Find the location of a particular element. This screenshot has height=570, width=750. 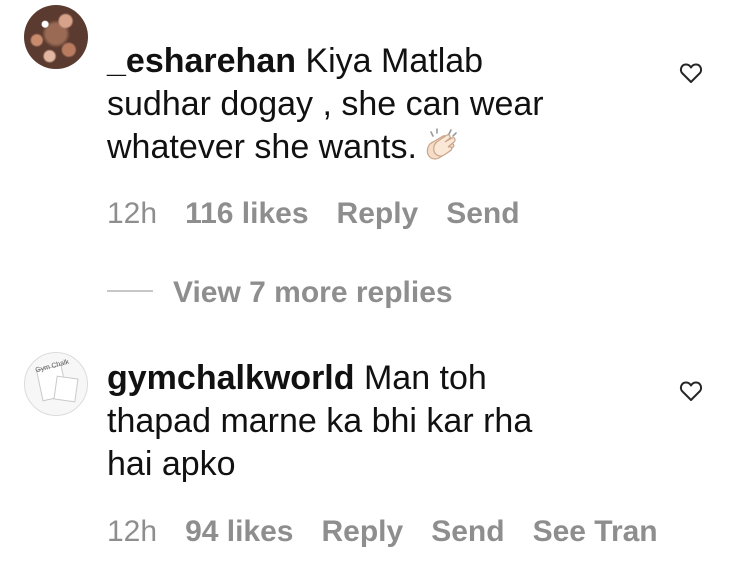

avatar-graphic is located at coordinates (66, 389).